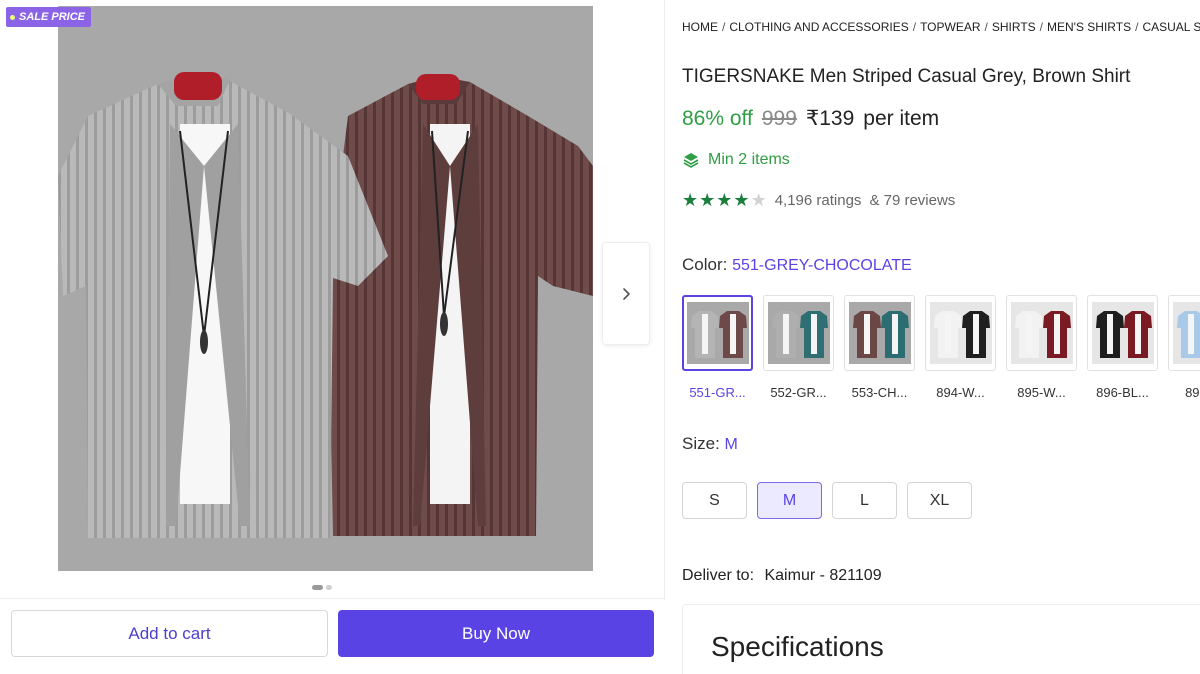 The image size is (1200, 674). I want to click on breadcrumb-item: TOPWEAR, so click(950, 27).